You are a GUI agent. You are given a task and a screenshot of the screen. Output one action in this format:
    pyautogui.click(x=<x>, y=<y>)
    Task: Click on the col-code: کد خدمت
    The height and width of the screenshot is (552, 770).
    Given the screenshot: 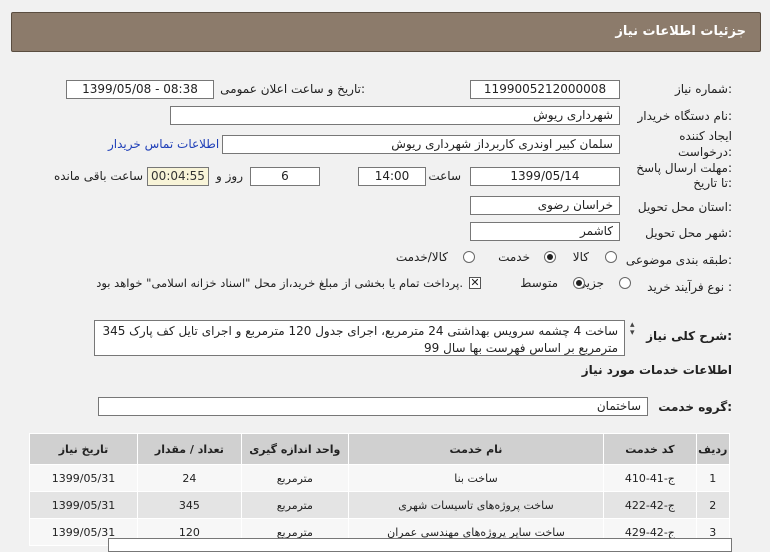 What is the action you would take?
    pyautogui.click(x=650, y=449)
    